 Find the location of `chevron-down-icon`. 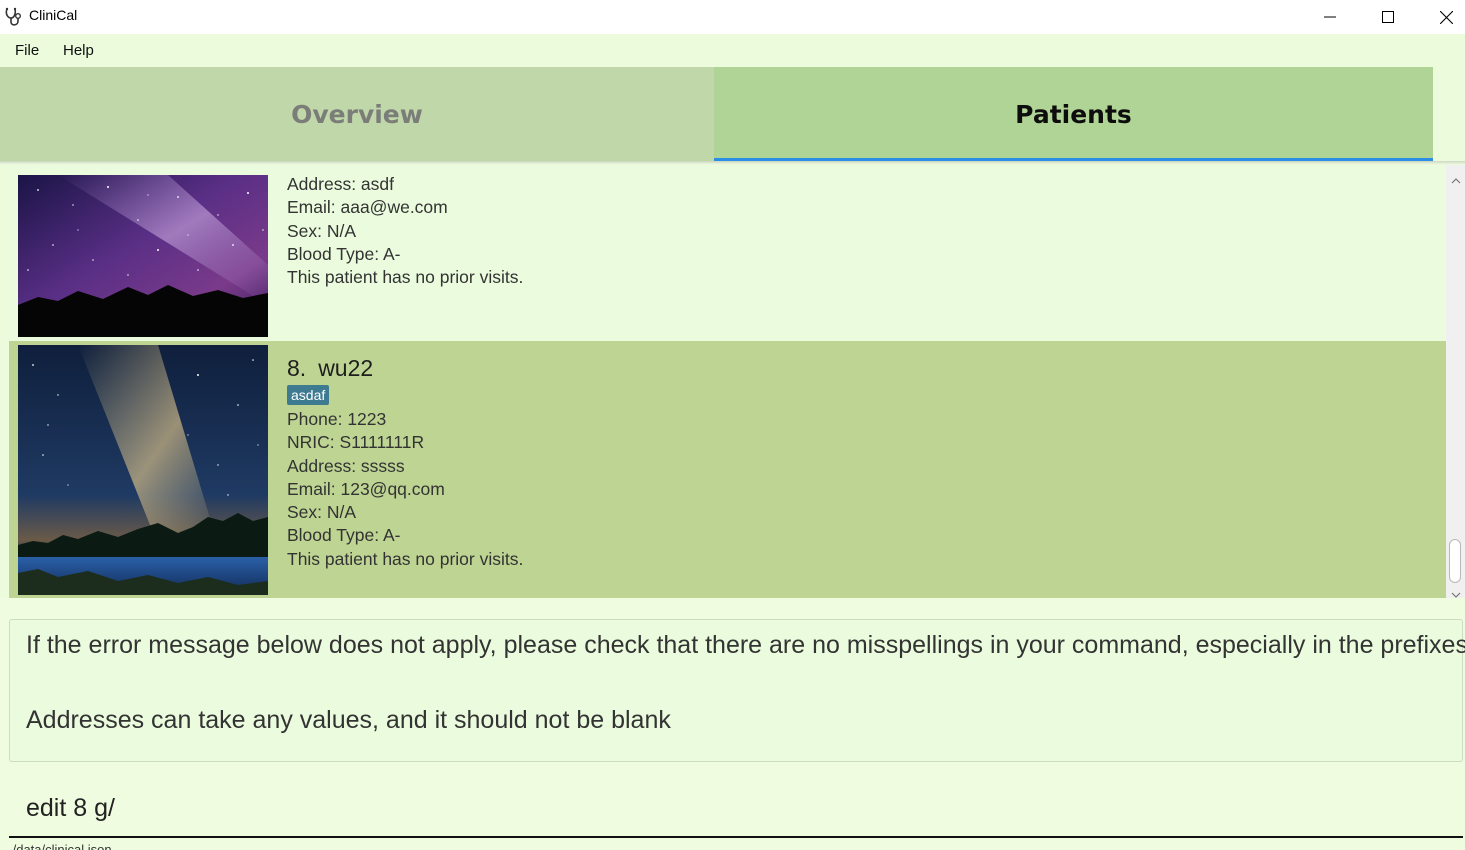

chevron-down-icon is located at coordinates (1456, 592).